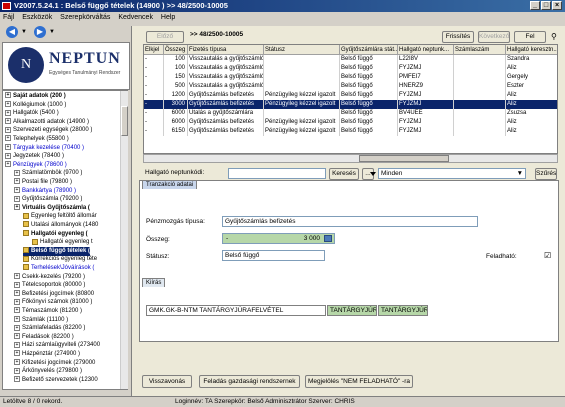  What do you see at coordinates (452, 173) in the screenshot?
I see `filter-combo: Minden ▼` at bounding box center [452, 173].